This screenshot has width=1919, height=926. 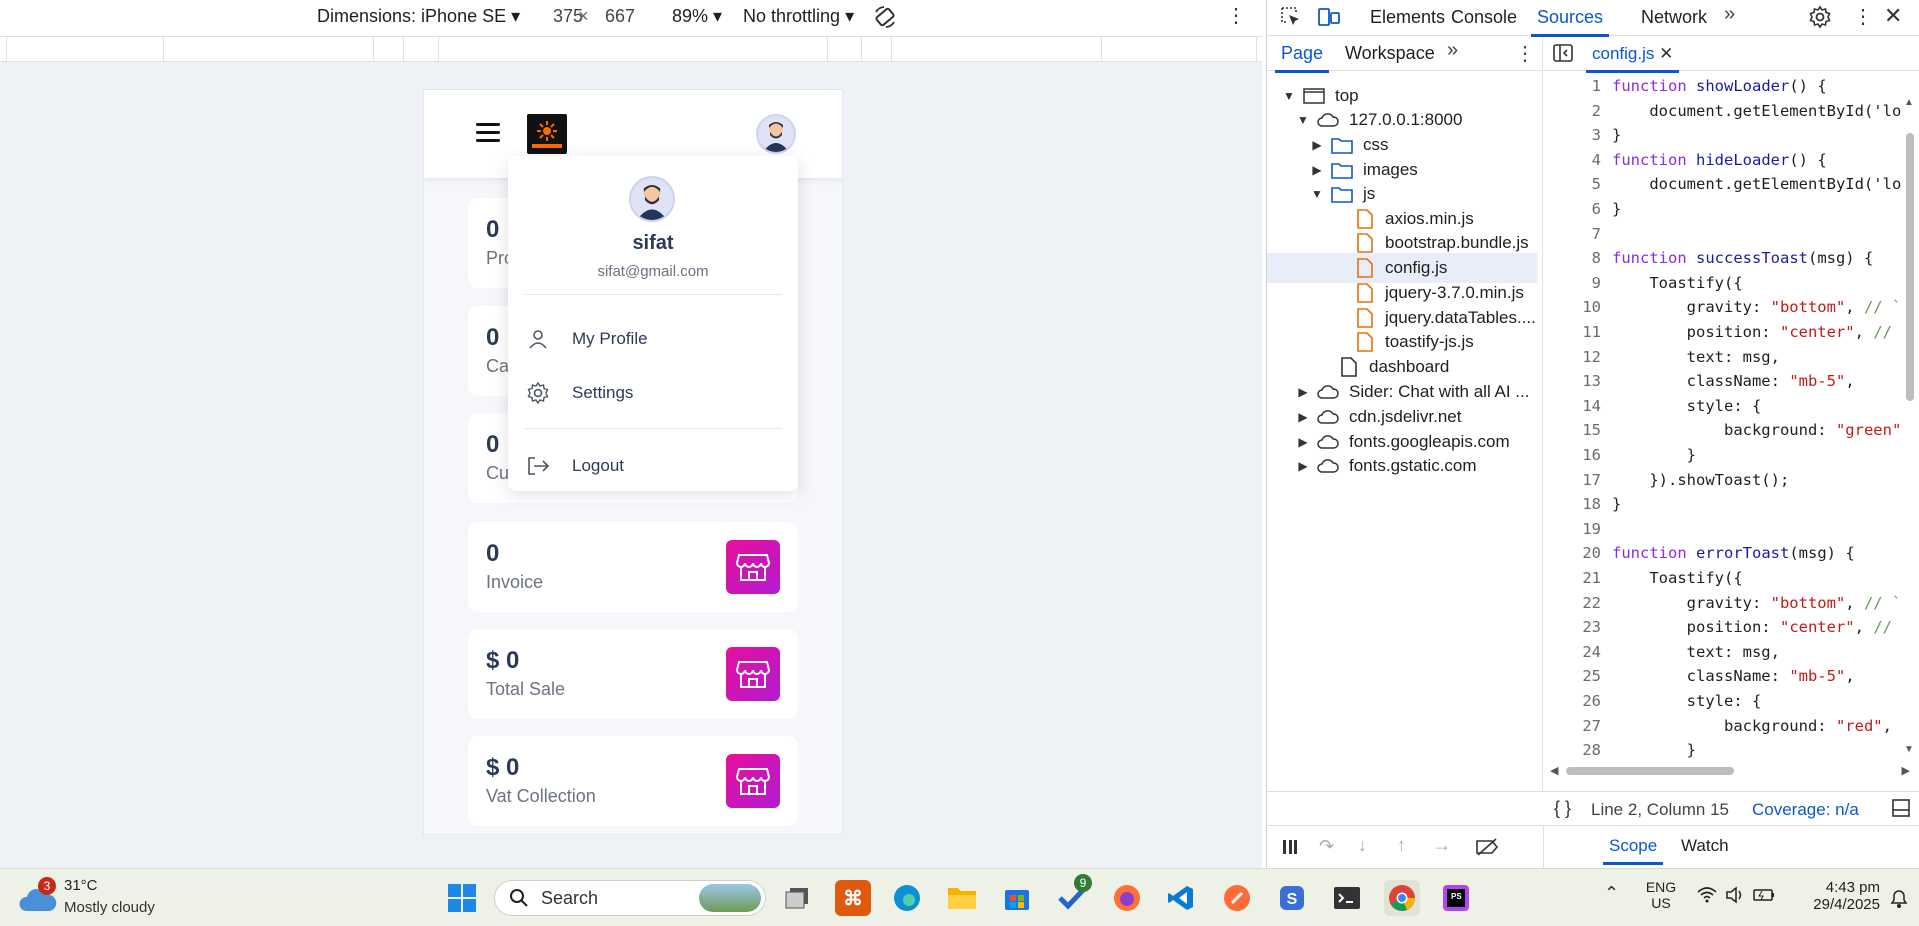 I want to click on menu-item-my-profile: My Profile, so click(x=653, y=339).